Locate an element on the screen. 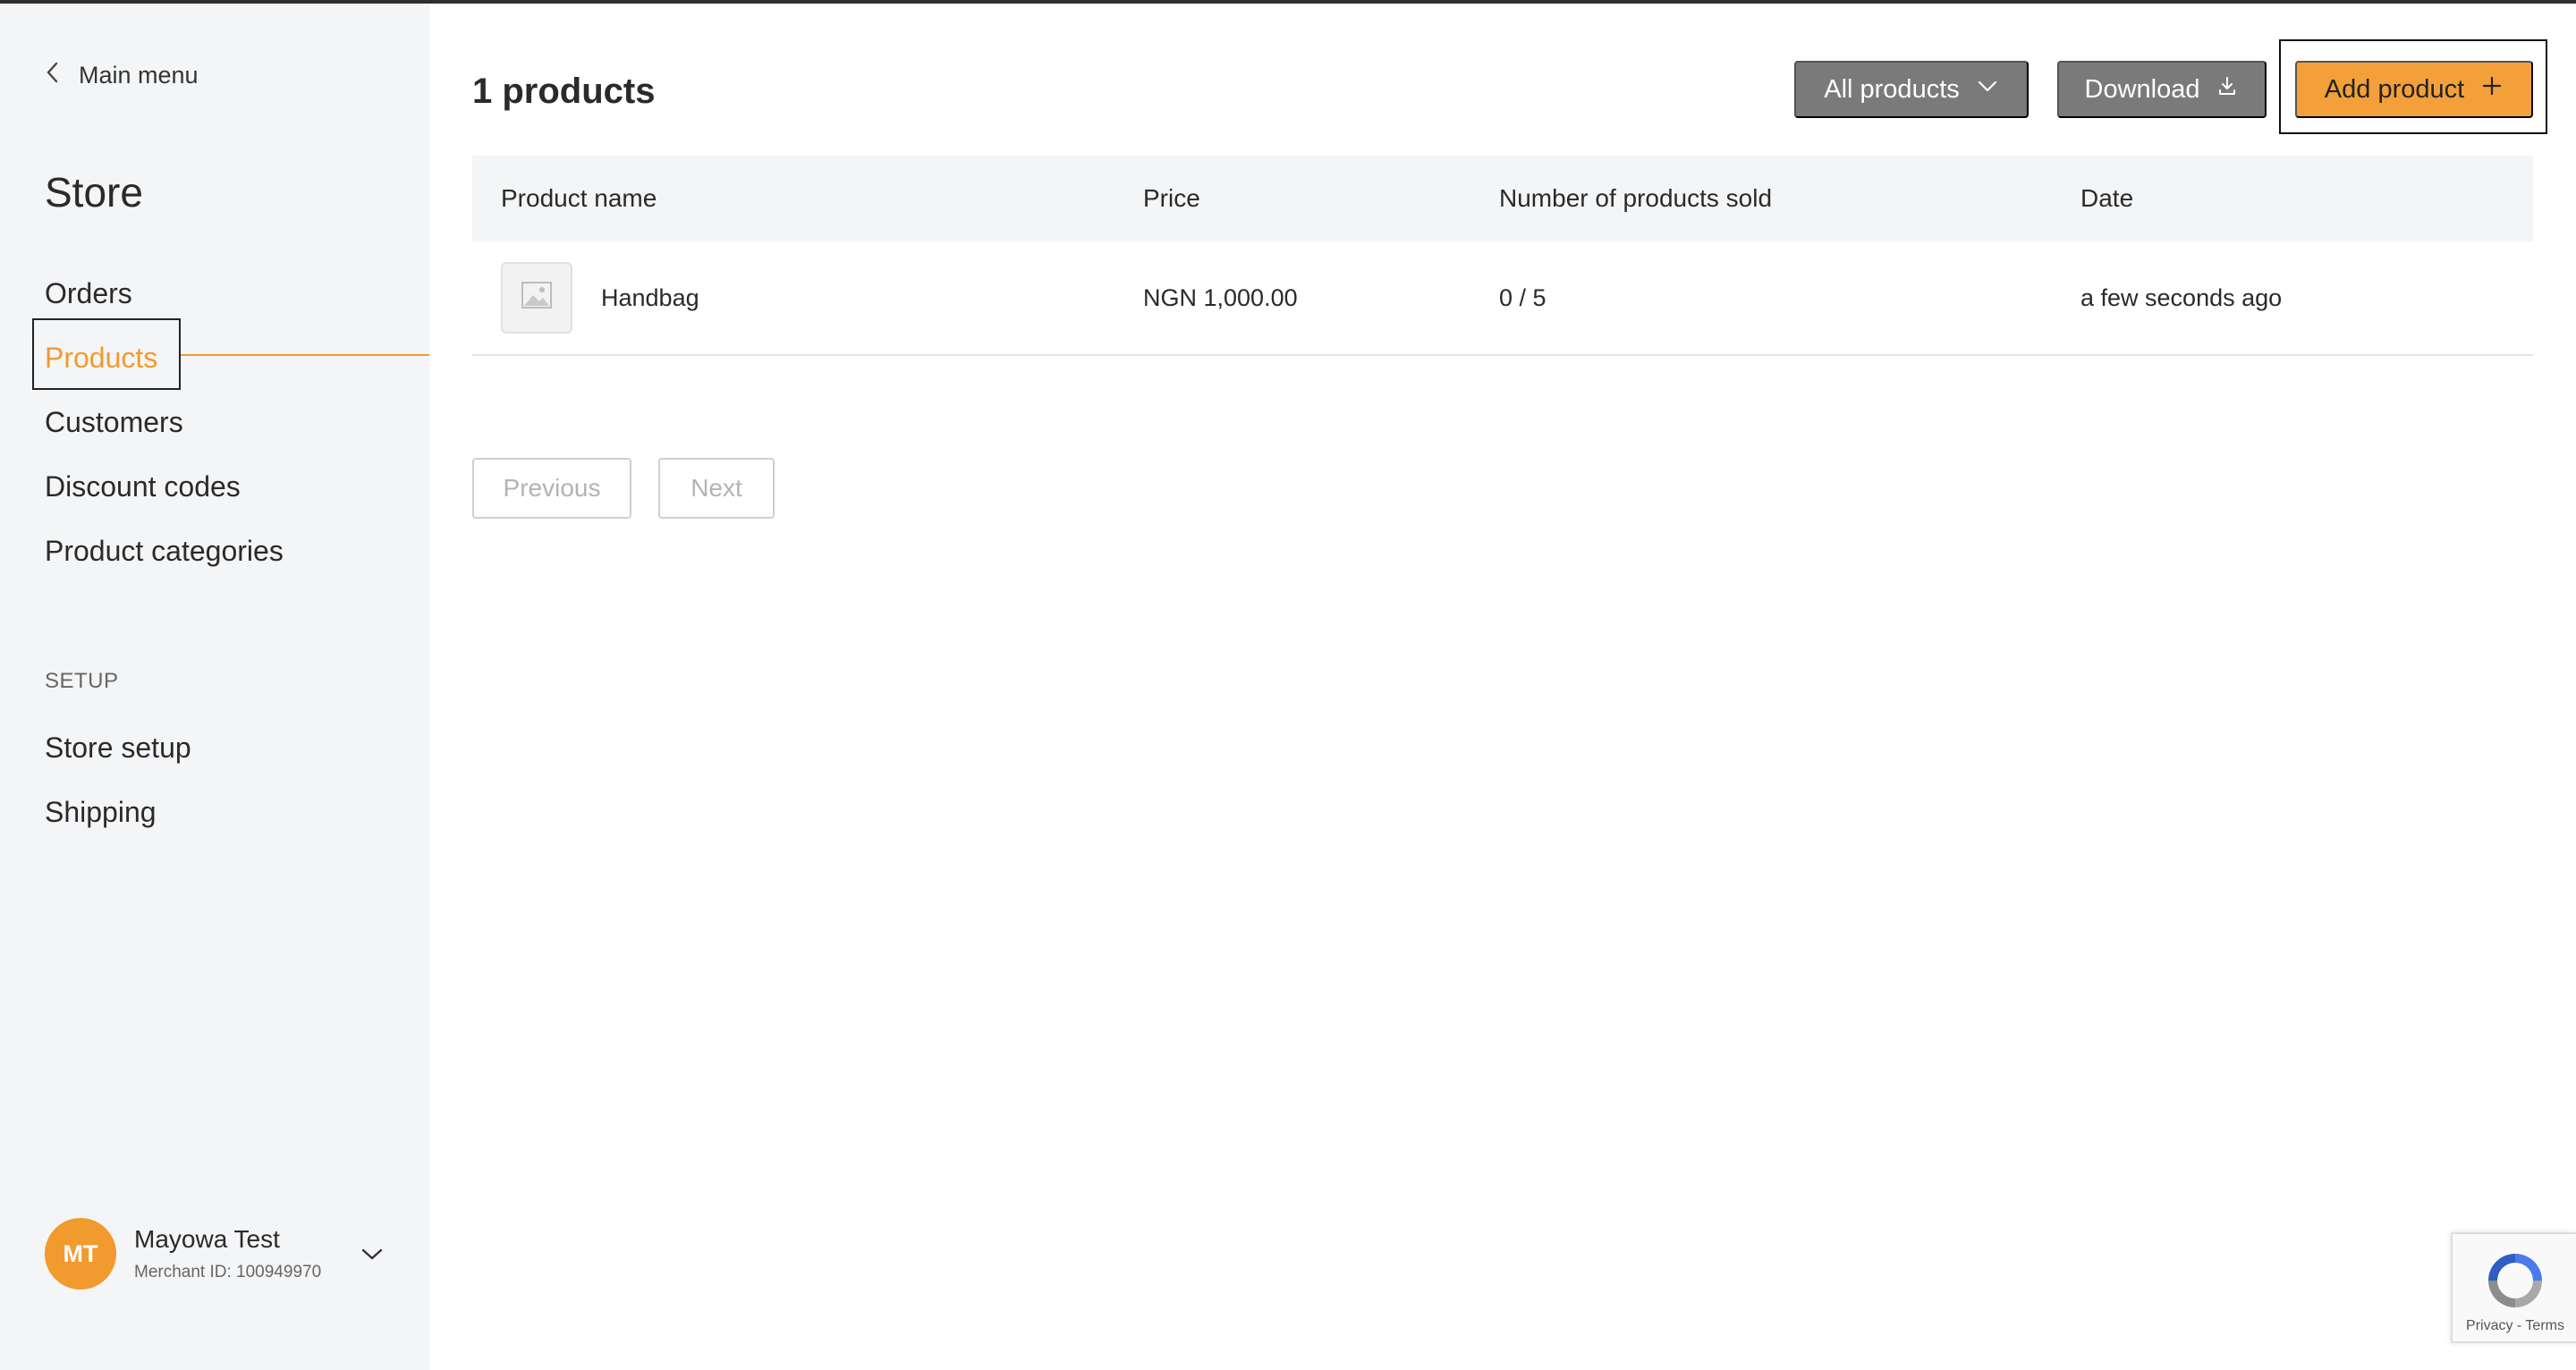  column-header-date: Date is located at coordinates (2107, 198).